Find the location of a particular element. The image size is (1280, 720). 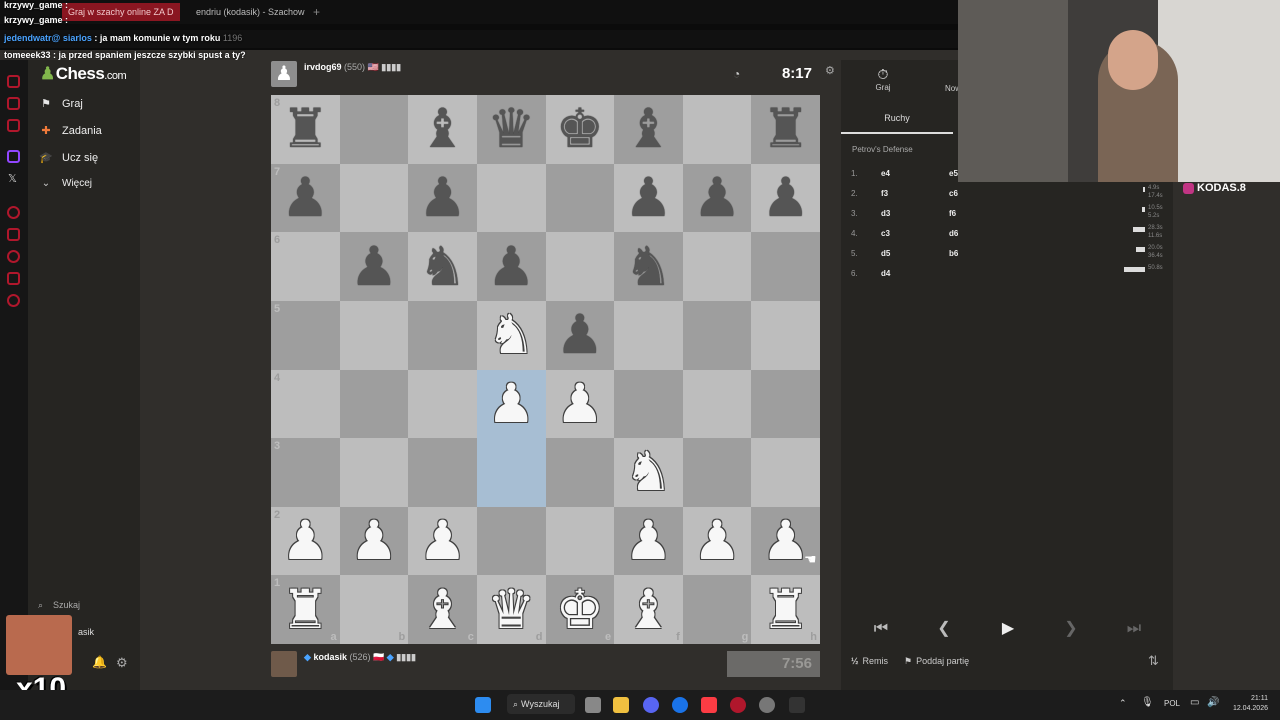

square-h5 is located at coordinates (785, 335).